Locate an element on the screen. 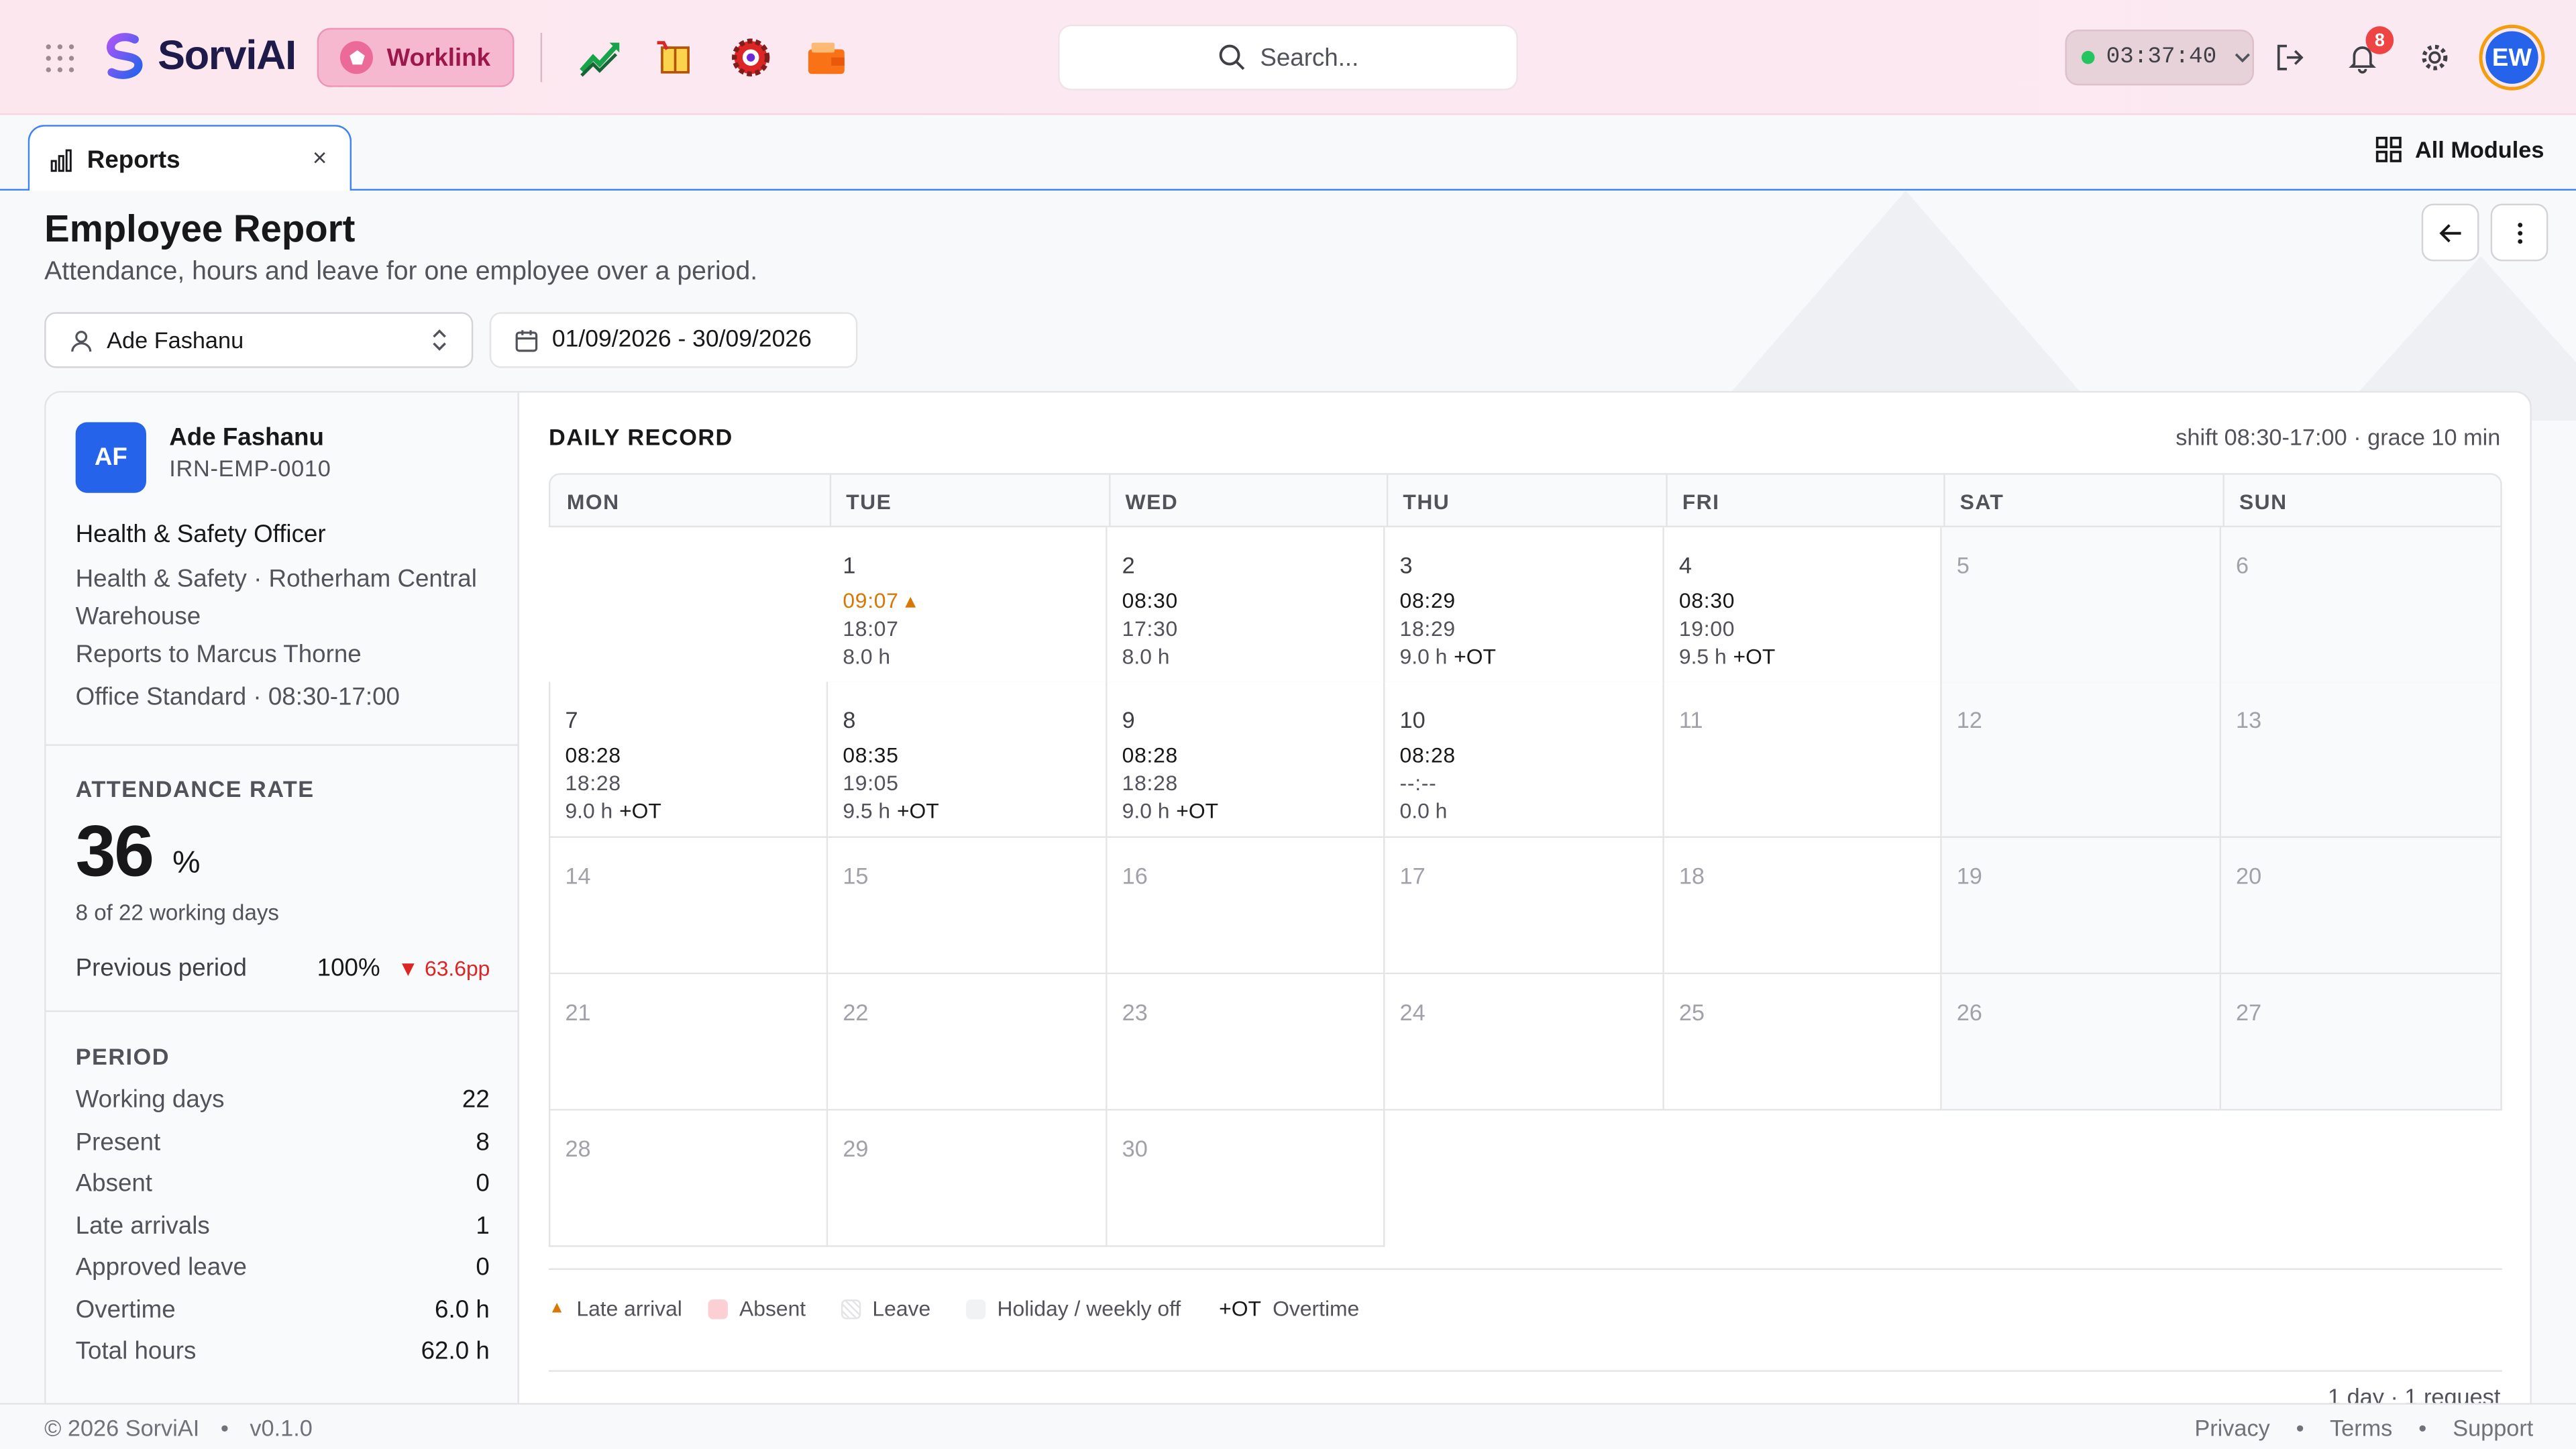  period-label: PERIOD is located at coordinates (122, 1056).